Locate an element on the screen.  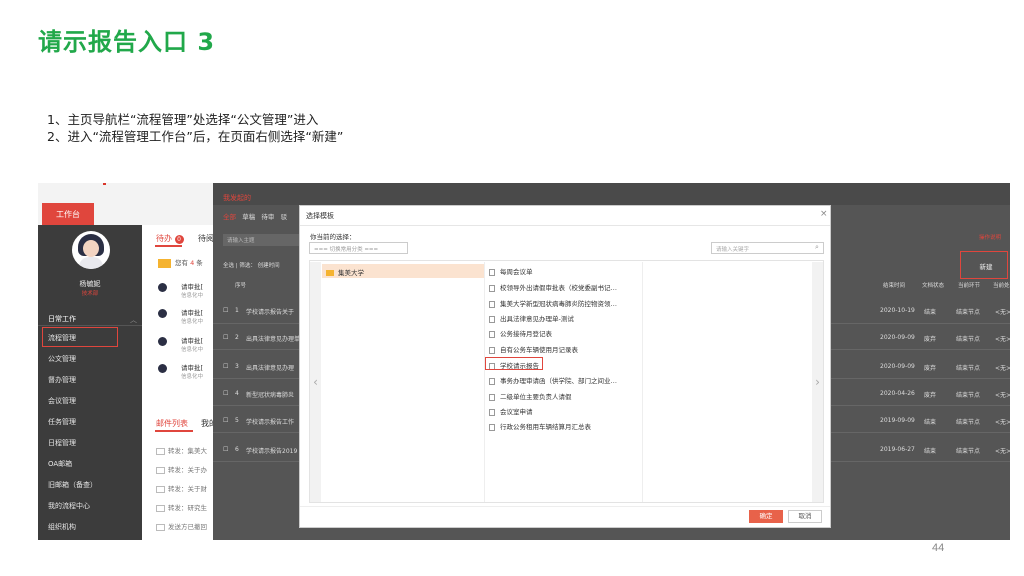
mail-subject: 发送方已撤回 is located at coordinates (187, 527).